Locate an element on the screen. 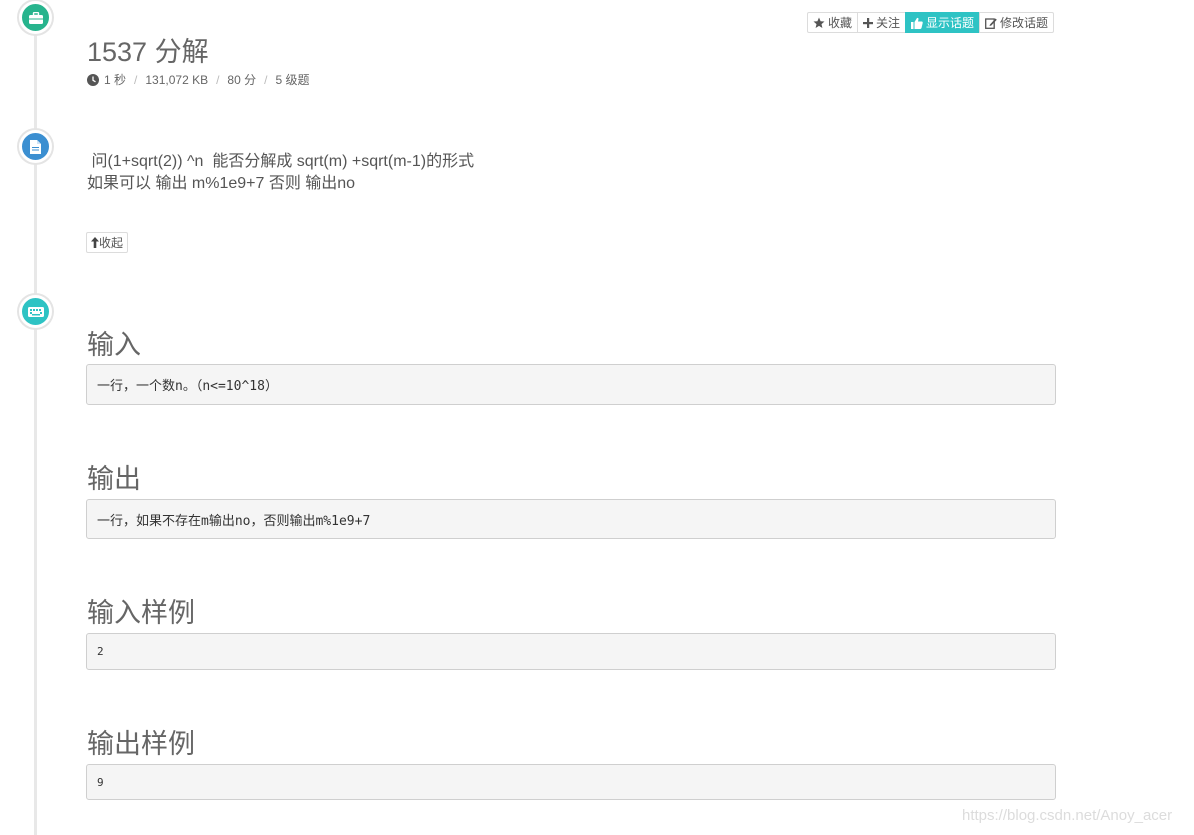  sample-output-box: 9 is located at coordinates (571, 782).